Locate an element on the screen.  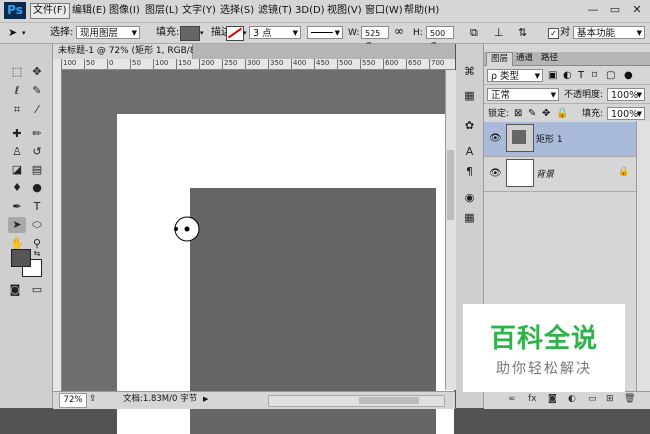
layers-scrollbar is located at coordinates (643, 256).